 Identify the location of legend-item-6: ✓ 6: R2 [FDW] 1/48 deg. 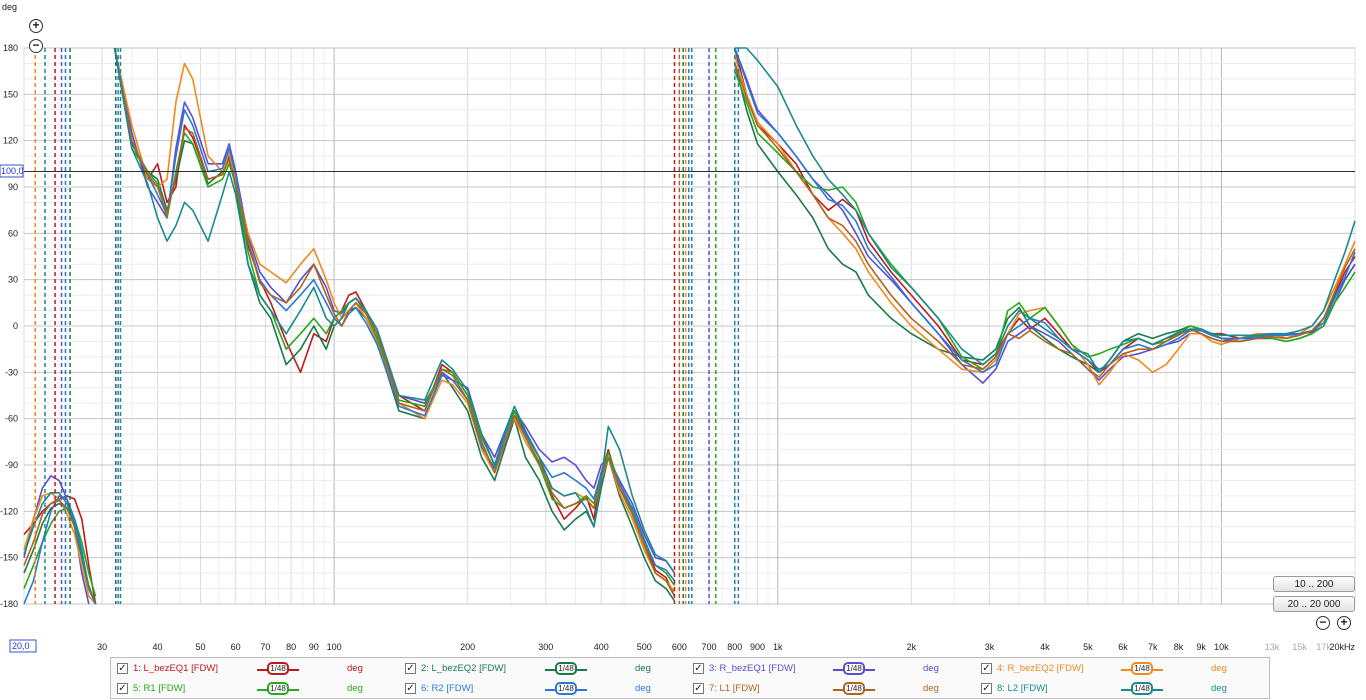
(545, 689).